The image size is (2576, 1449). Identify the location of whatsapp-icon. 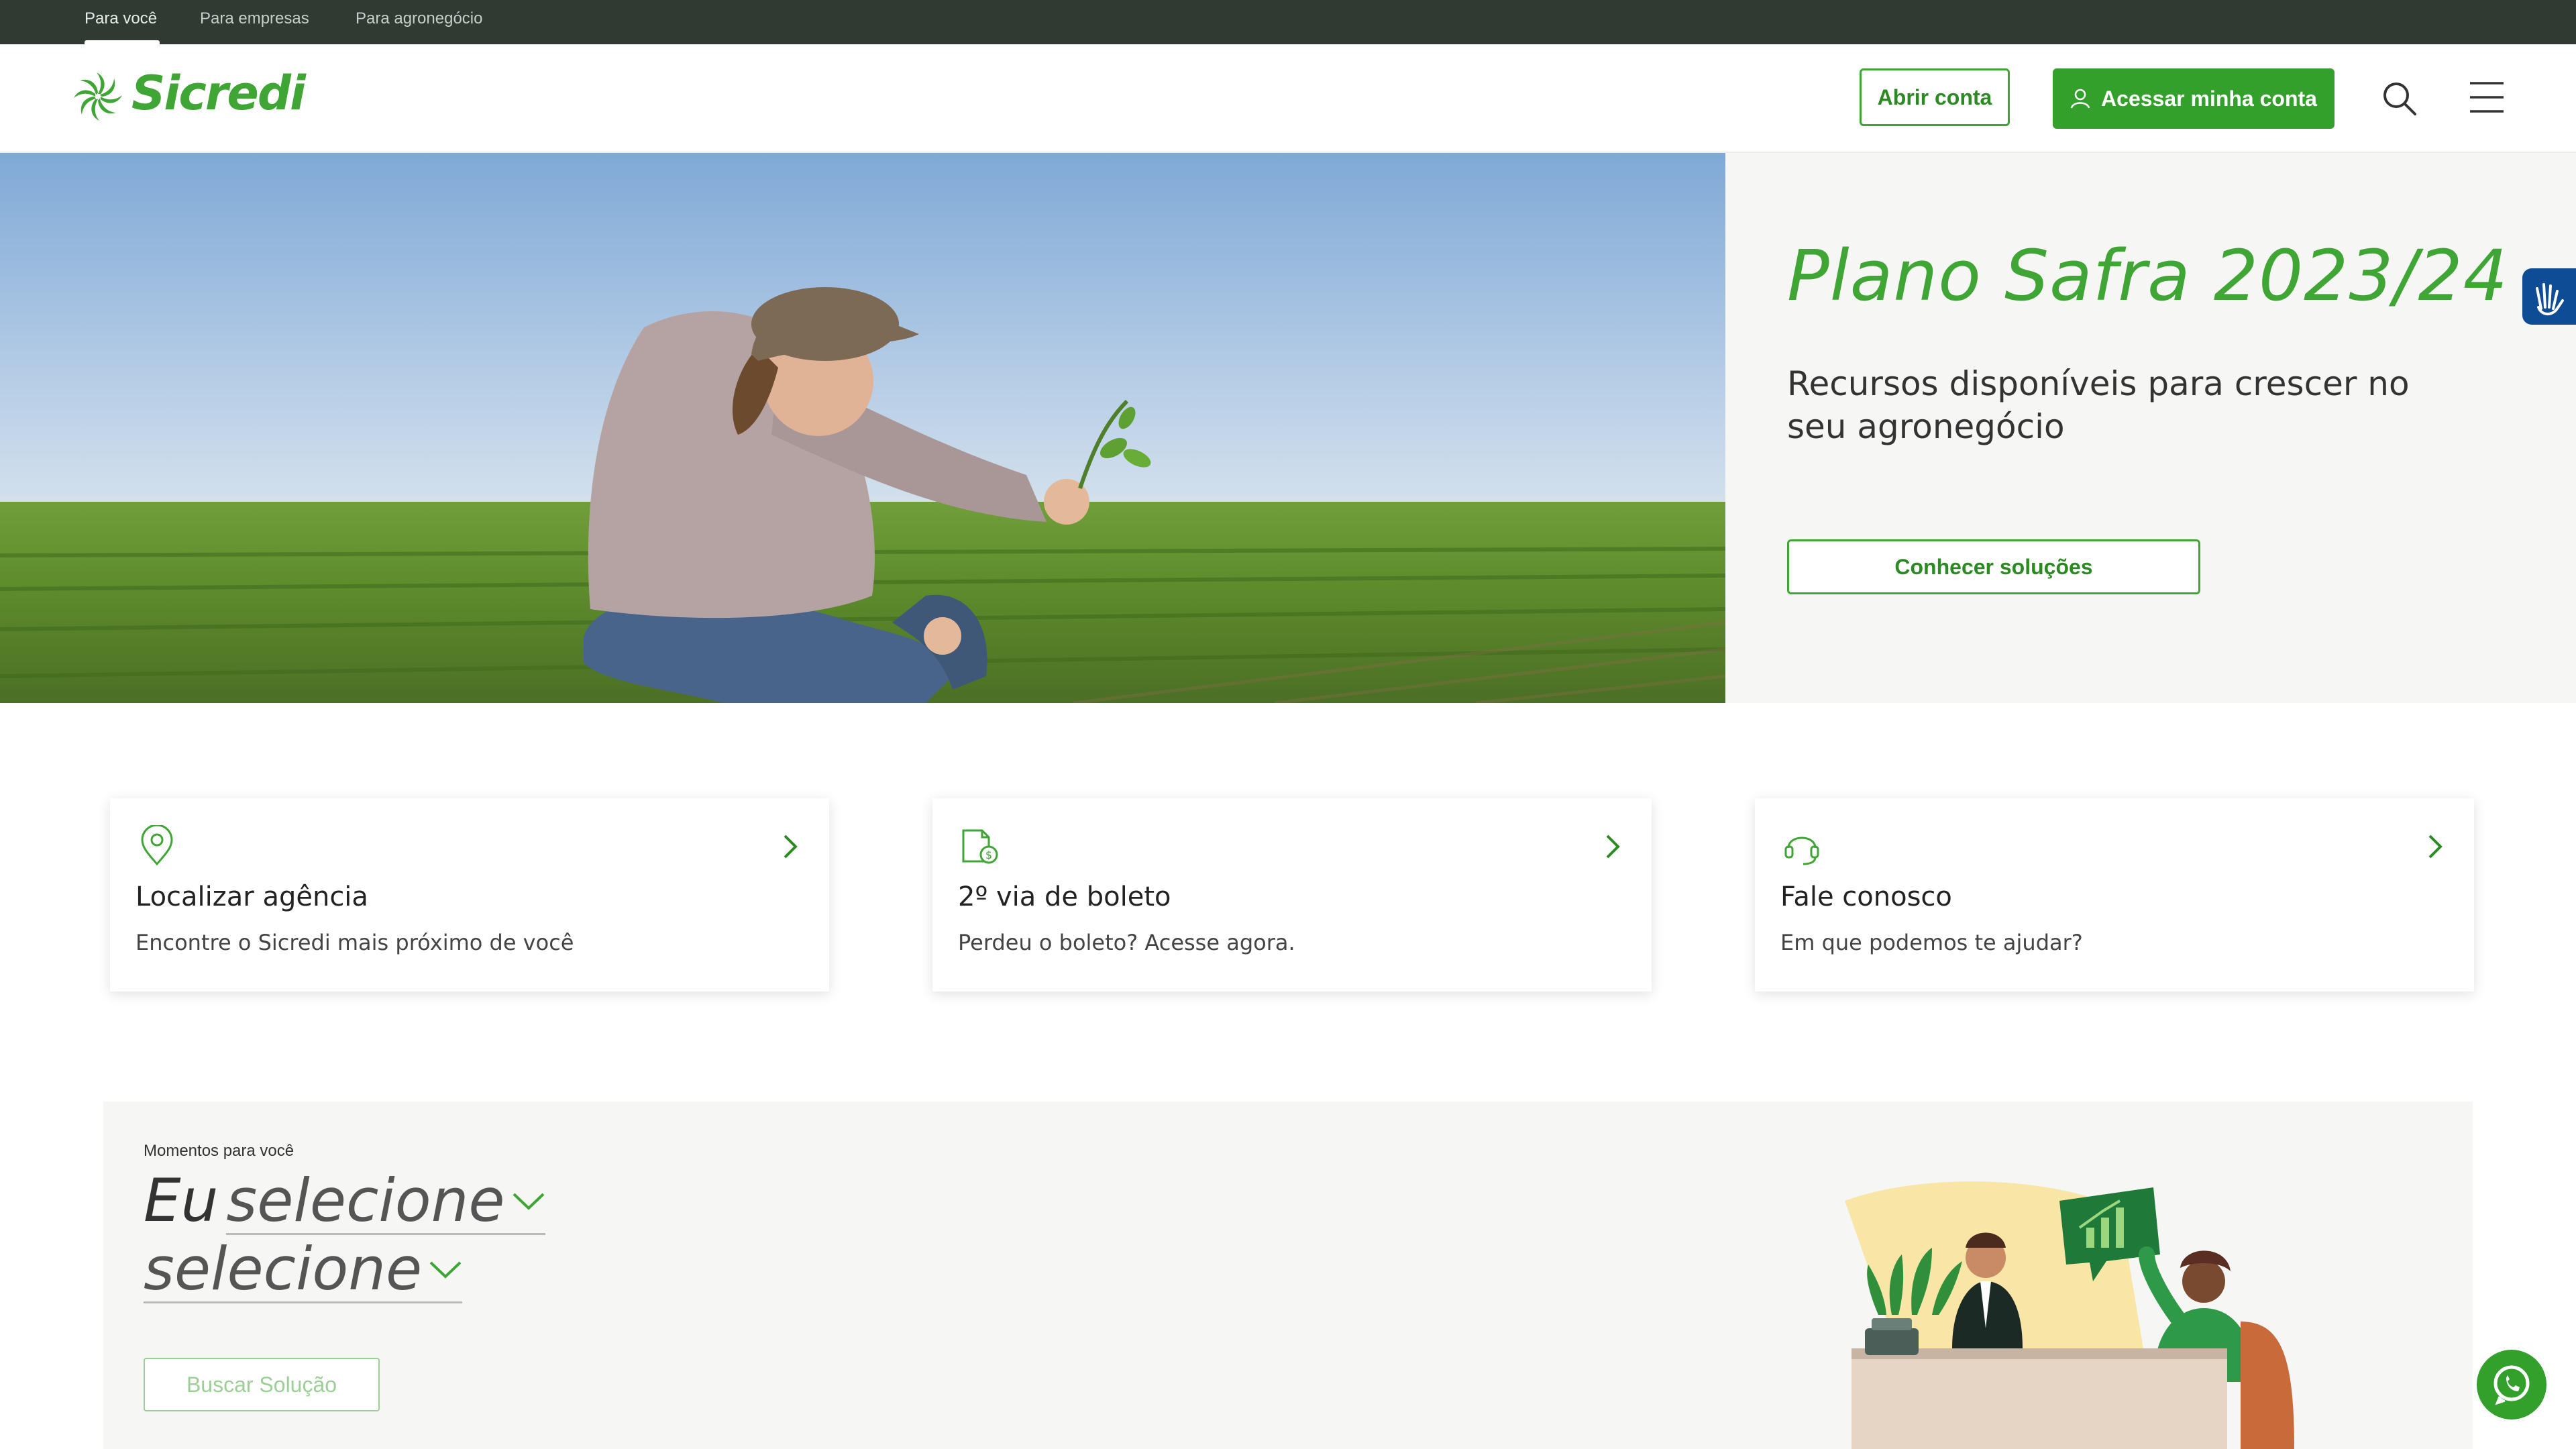
(2511, 1385).